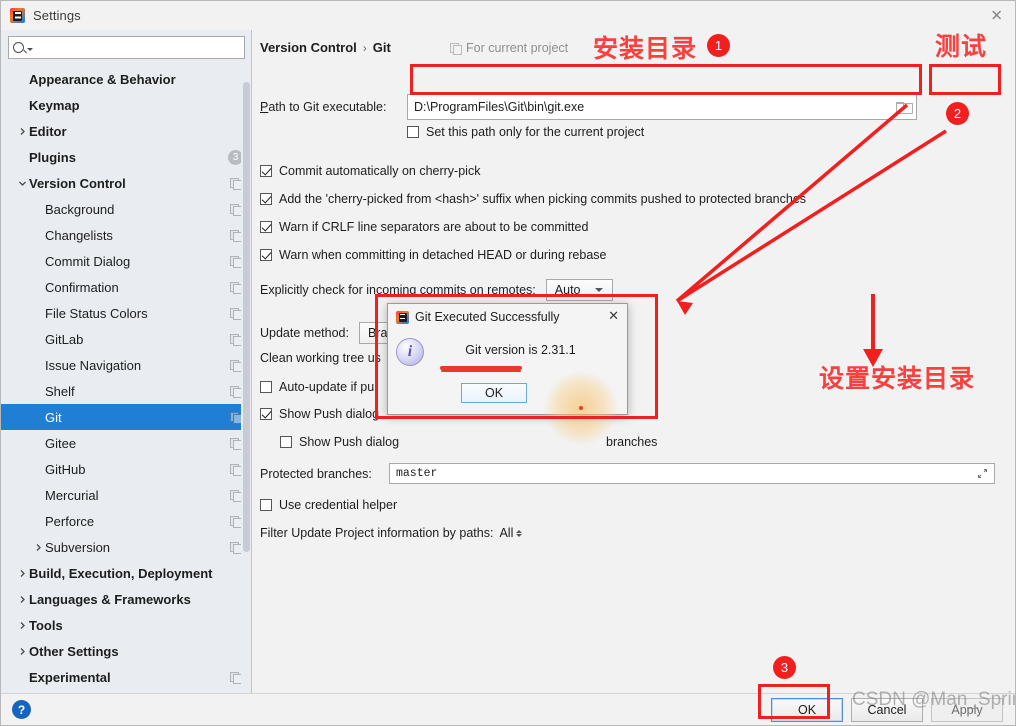 The width and height of the screenshot is (1016, 726). Describe the element at coordinates (126, 547) in the screenshot. I see `sidebar-item-subversion: Subversion` at that location.